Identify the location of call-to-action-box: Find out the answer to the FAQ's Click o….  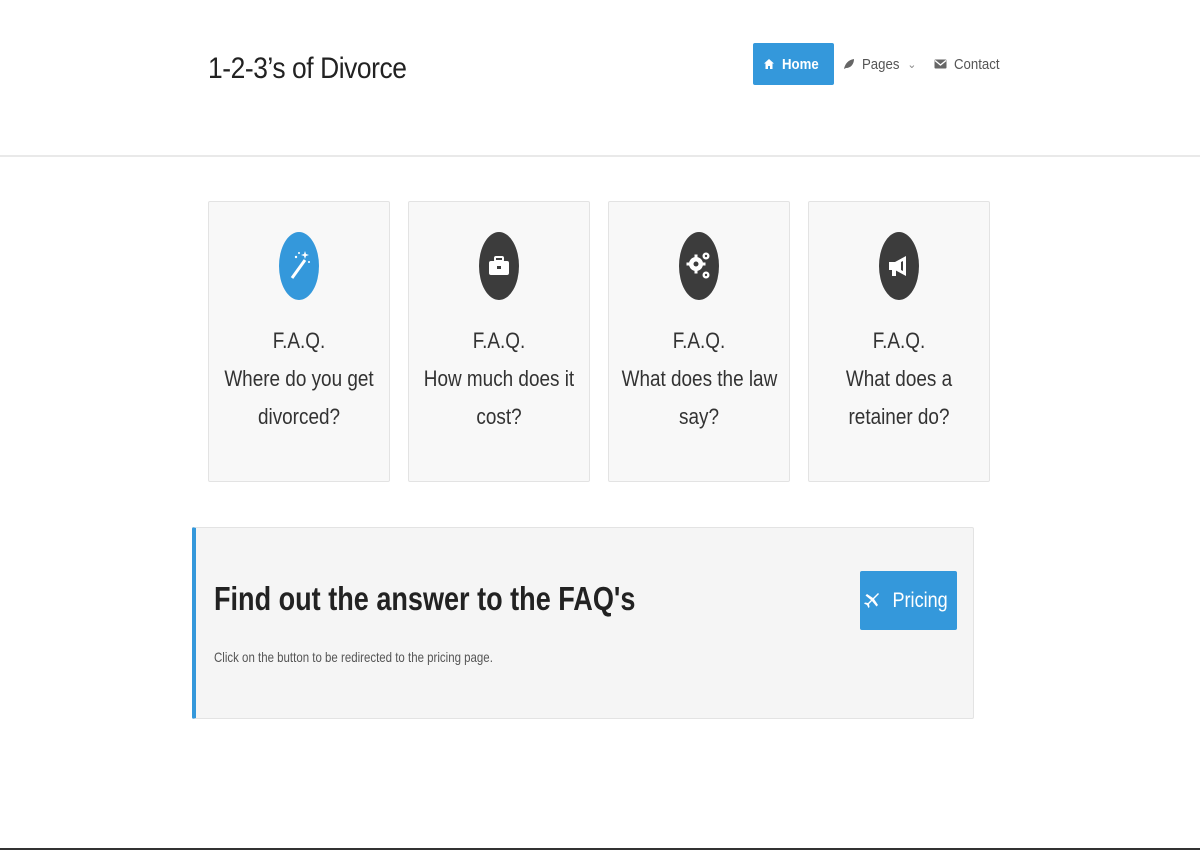
(583, 623).